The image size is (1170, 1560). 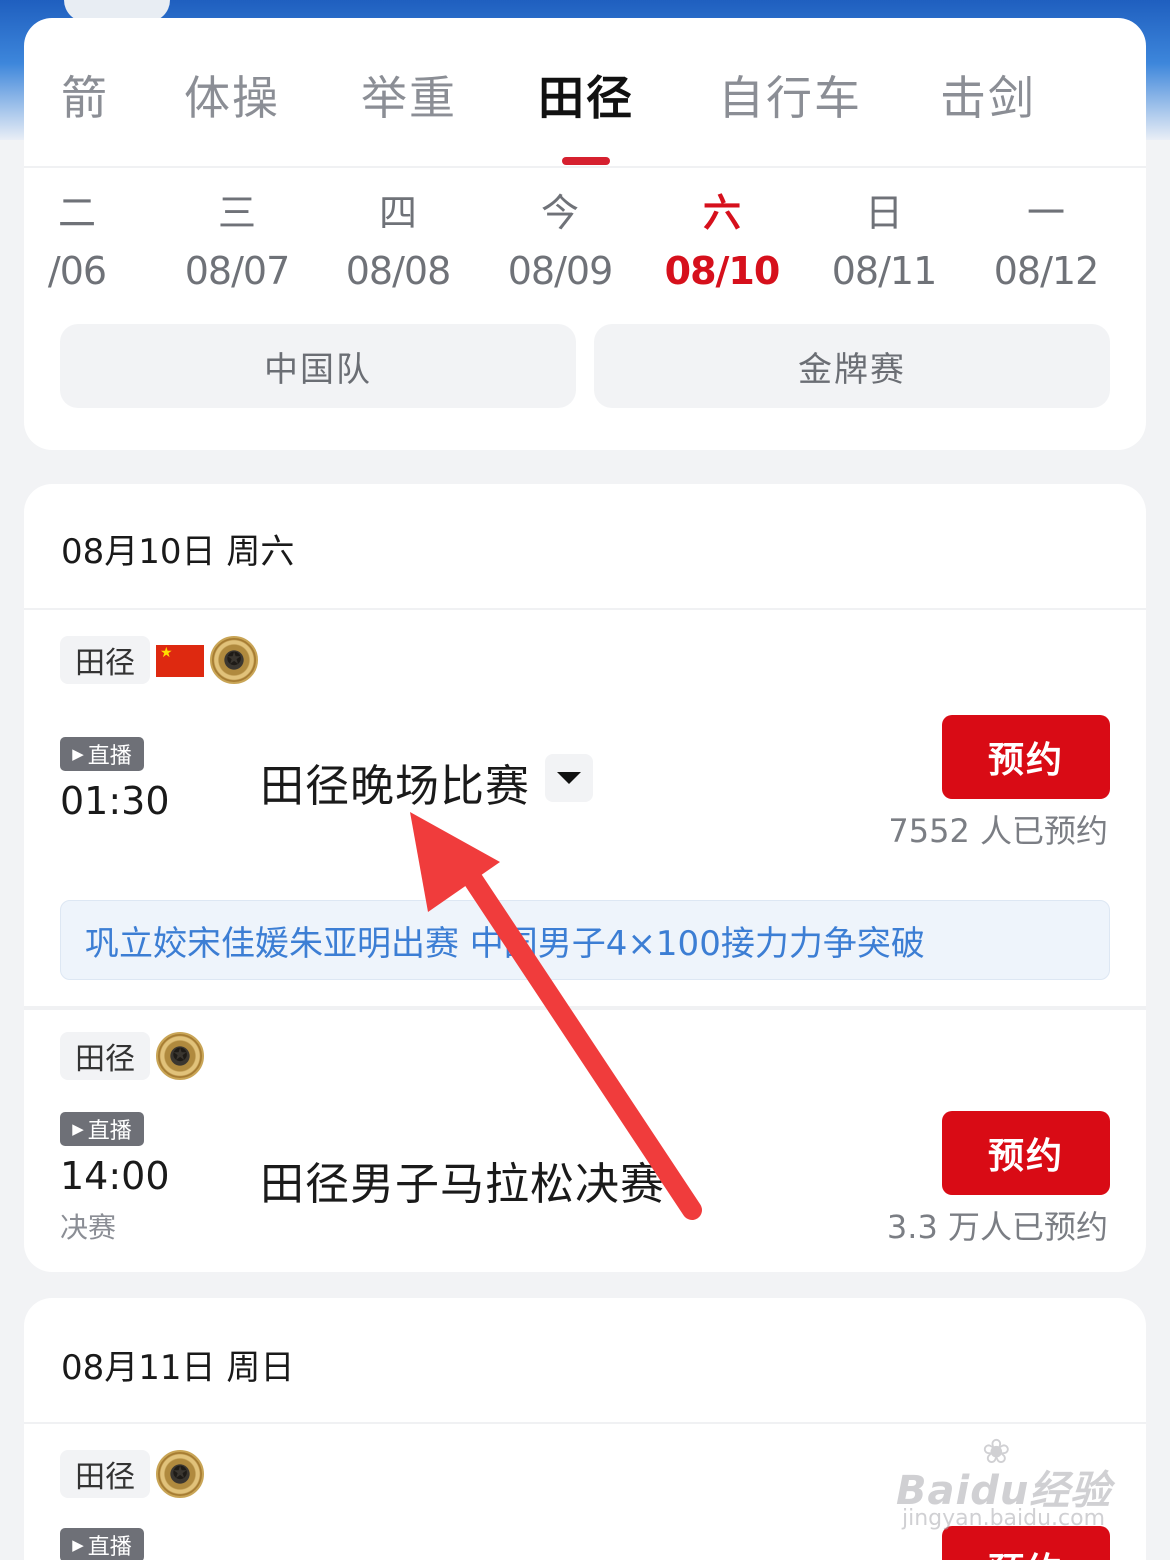 What do you see at coordinates (585, 940) in the screenshot?
I see `news-headline-link: 巩立姣宋佳媛朱亚明出赛 中国男子4×100接力力争突破` at bounding box center [585, 940].